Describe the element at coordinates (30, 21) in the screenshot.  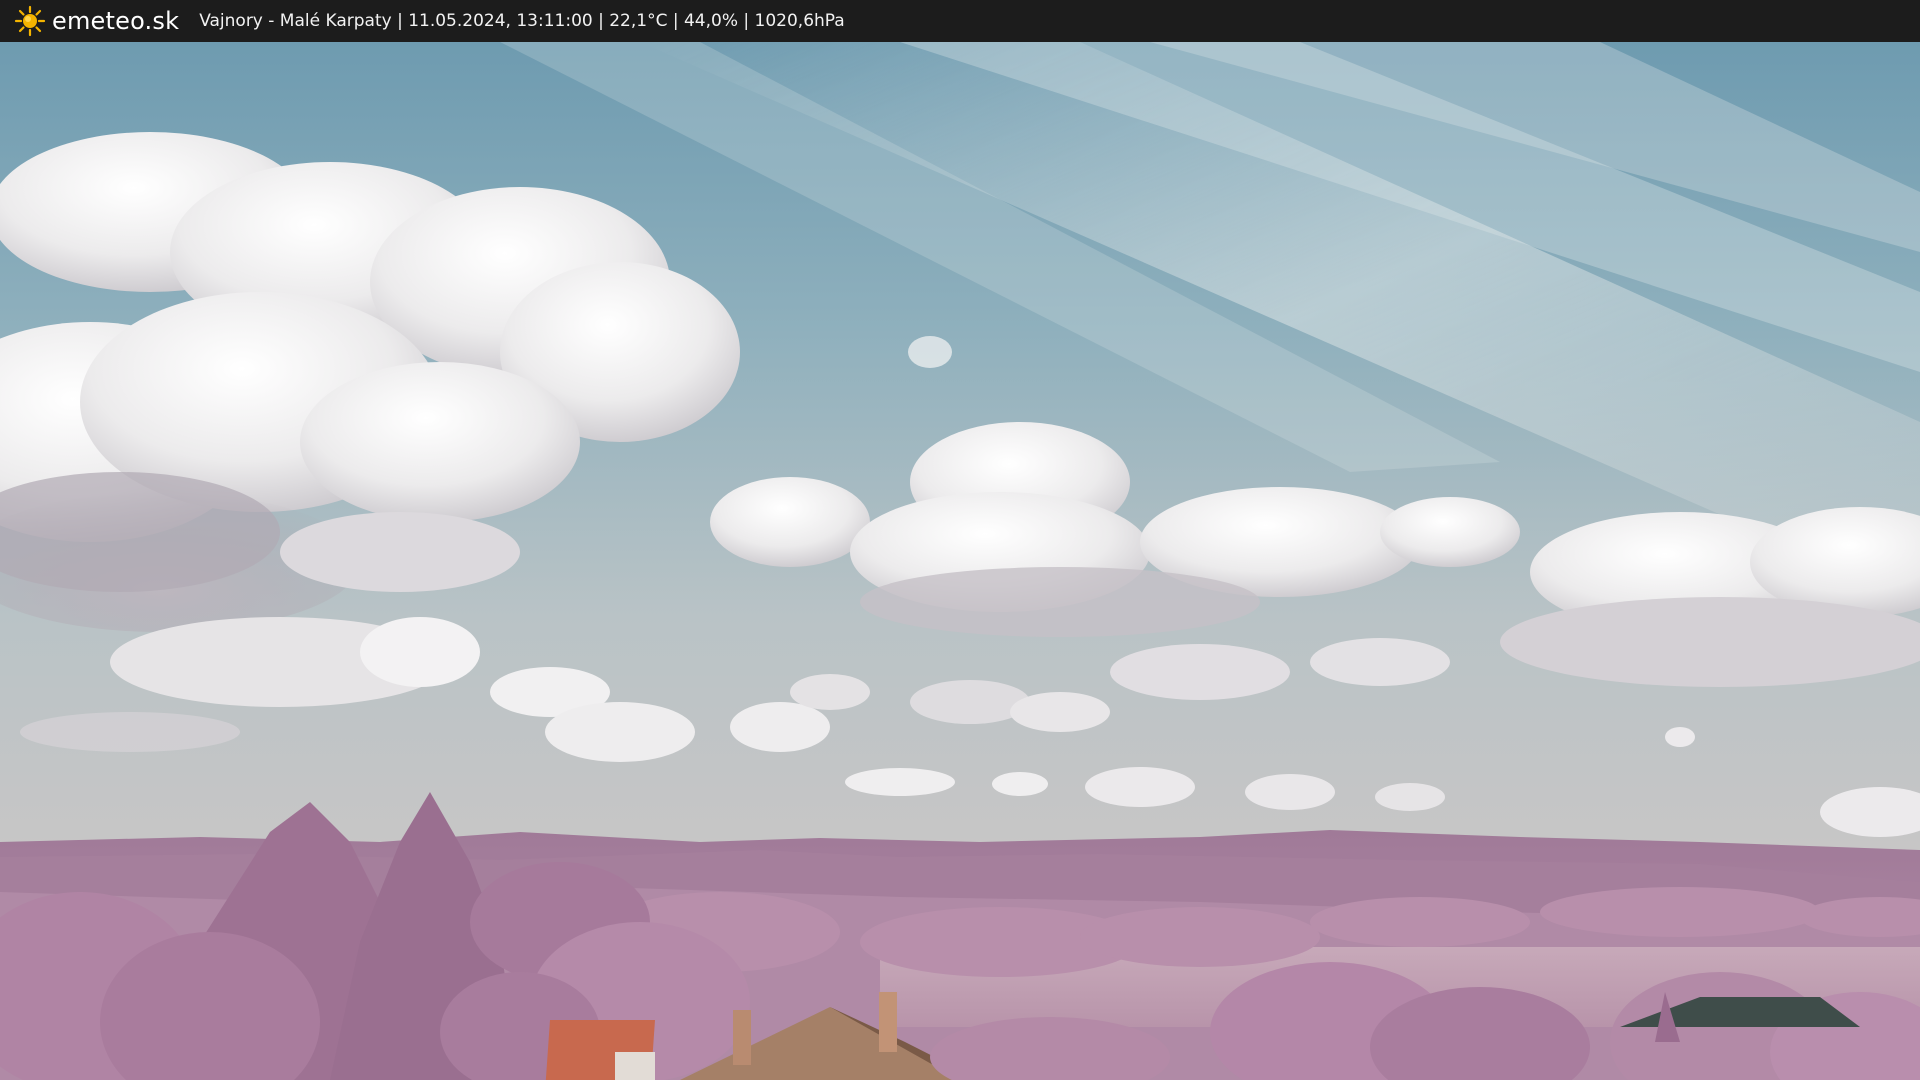
I see `sun-icon` at that location.